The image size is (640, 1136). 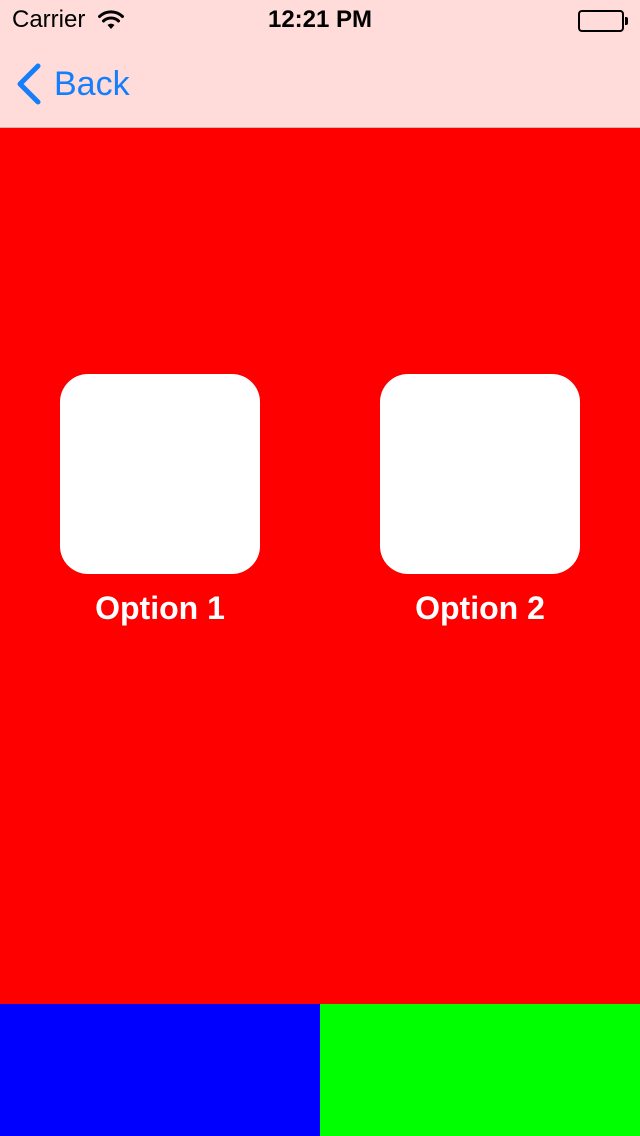 I want to click on option-1-label: Option 1, so click(x=160, y=608).